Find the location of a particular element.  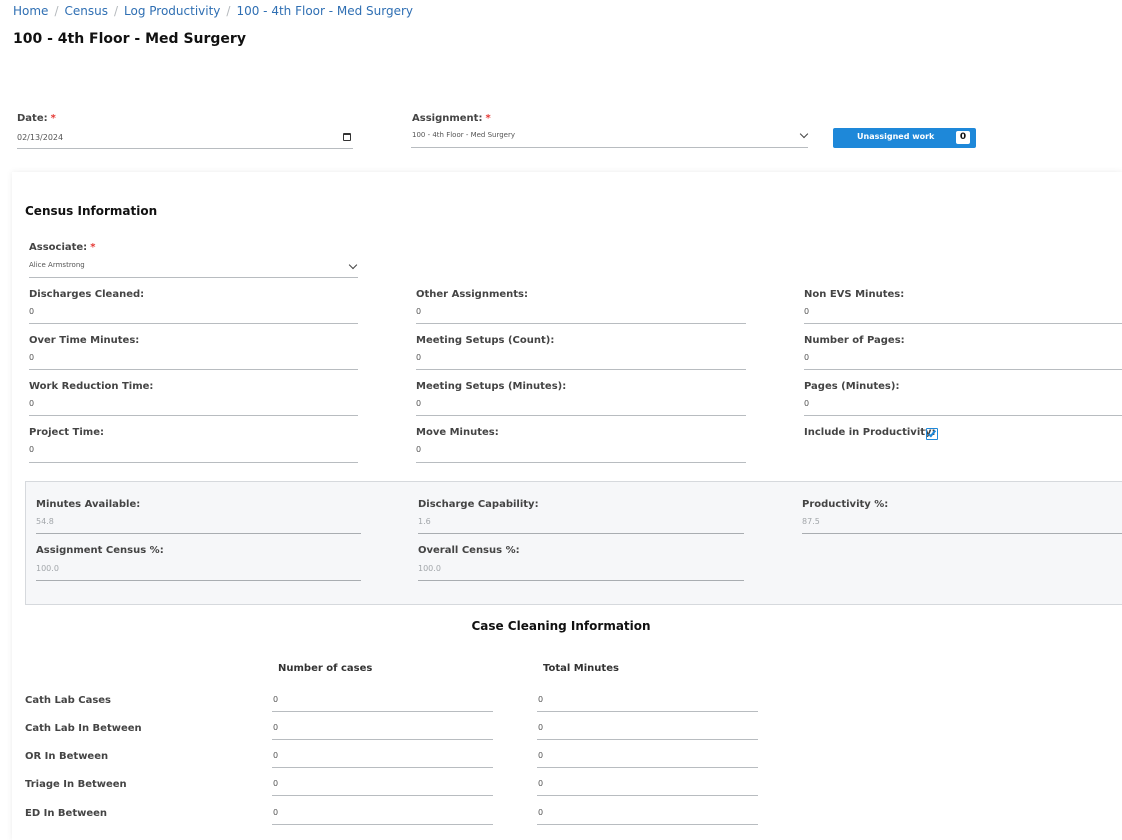

number-of-cases-header: Number of cases is located at coordinates (325, 668).